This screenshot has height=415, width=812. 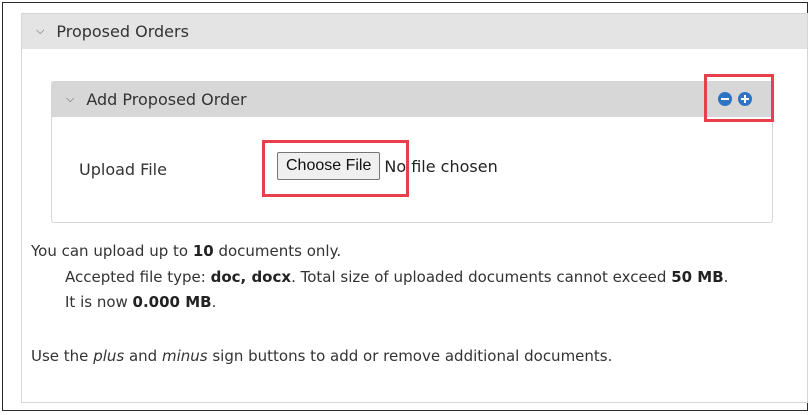 What do you see at coordinates (725, 99) in the screenshot?
I see `minus-circle-icon` at bounding box center [725, 99].